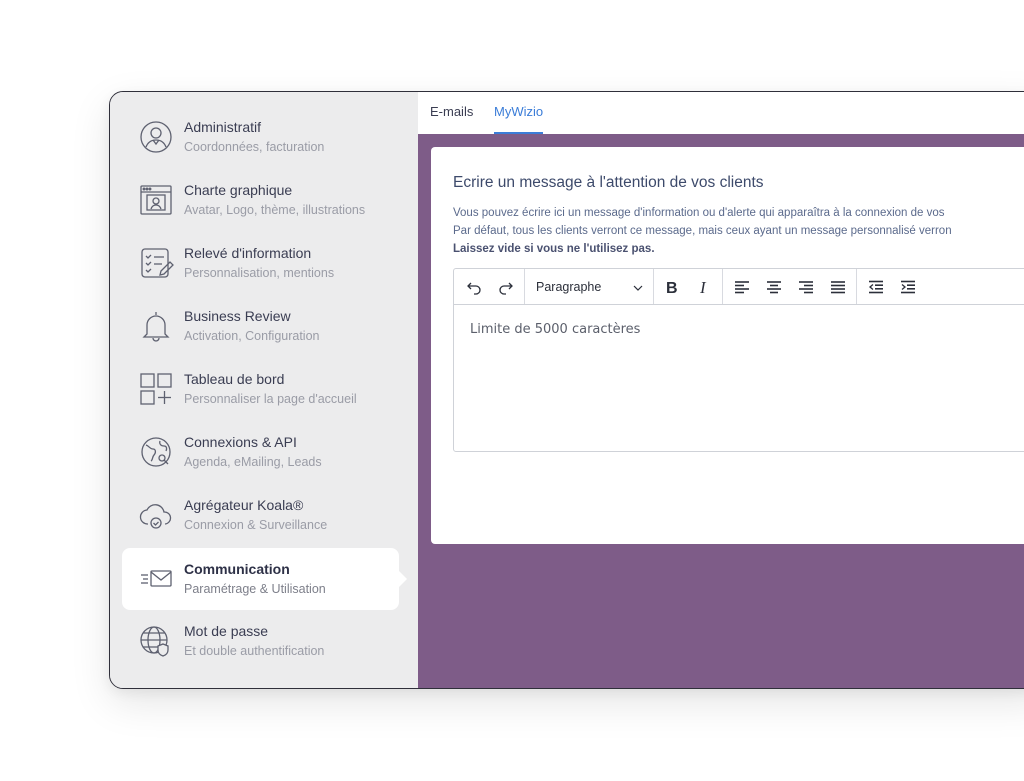 The height and width of the screenshot is (781, 1024). Describe the element at coordinates (806, 286) in the screenshot. I see `align-right-icon` at that location.